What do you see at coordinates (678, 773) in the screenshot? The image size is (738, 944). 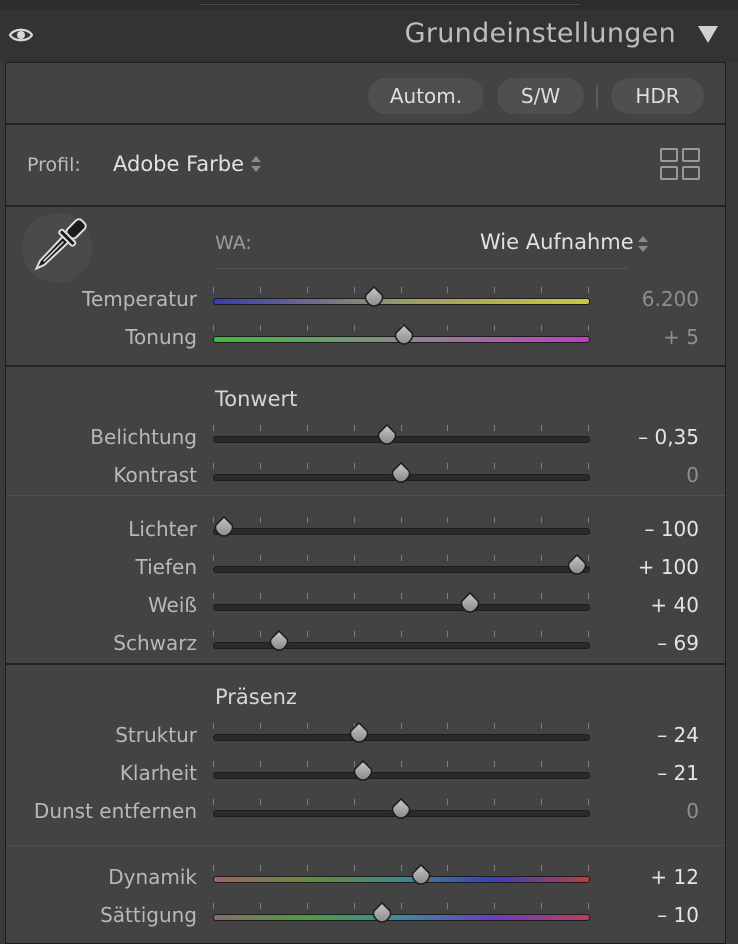 I see `klarheit-value: – 21` at bounding box center [678, 773].